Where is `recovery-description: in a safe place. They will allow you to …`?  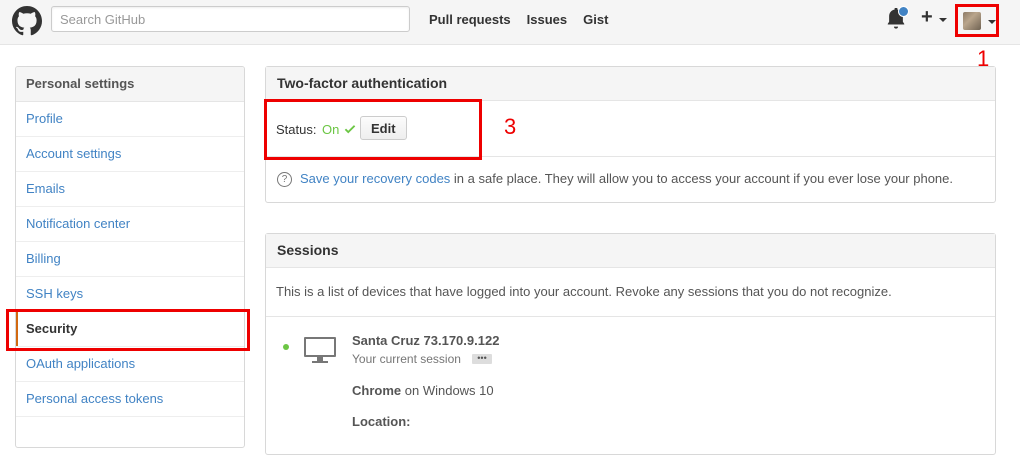
recovery-description: in a safe place. They will allow you to … is located at coordinates (703, 178).